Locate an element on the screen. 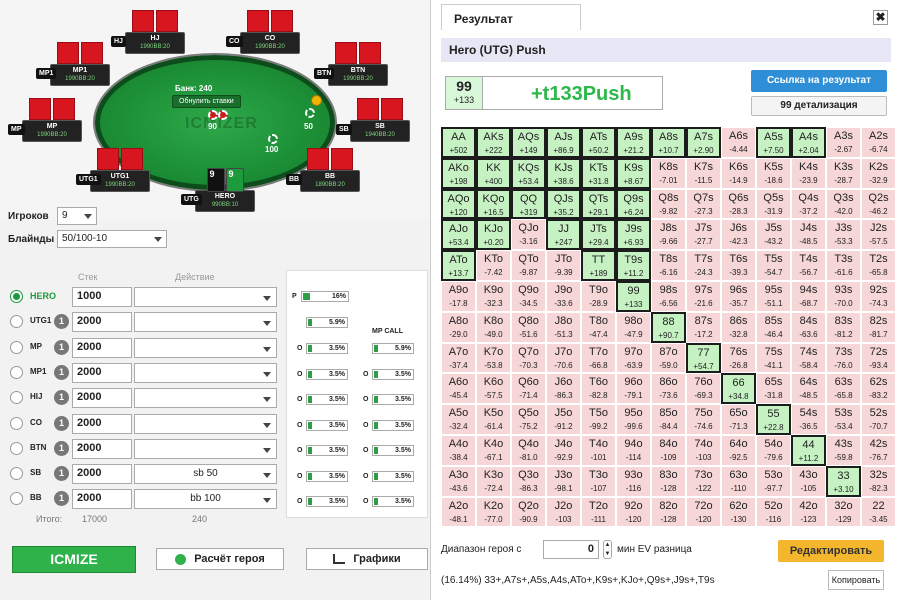  hand-cell: K7s -11.5 is located at coordinates (703, 173).